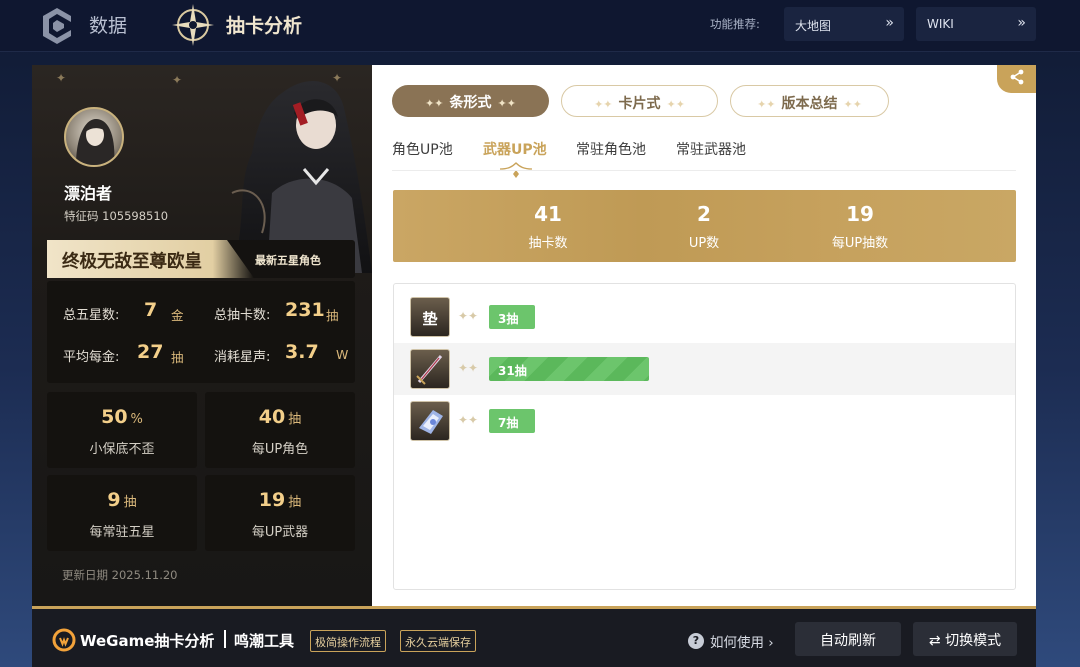 This screenshot has width=1080, height=667. Describe the element at coordinates (611, 149) in the screenshot. I see `tab-standard-character-pool: 常驻角色池` at that location.